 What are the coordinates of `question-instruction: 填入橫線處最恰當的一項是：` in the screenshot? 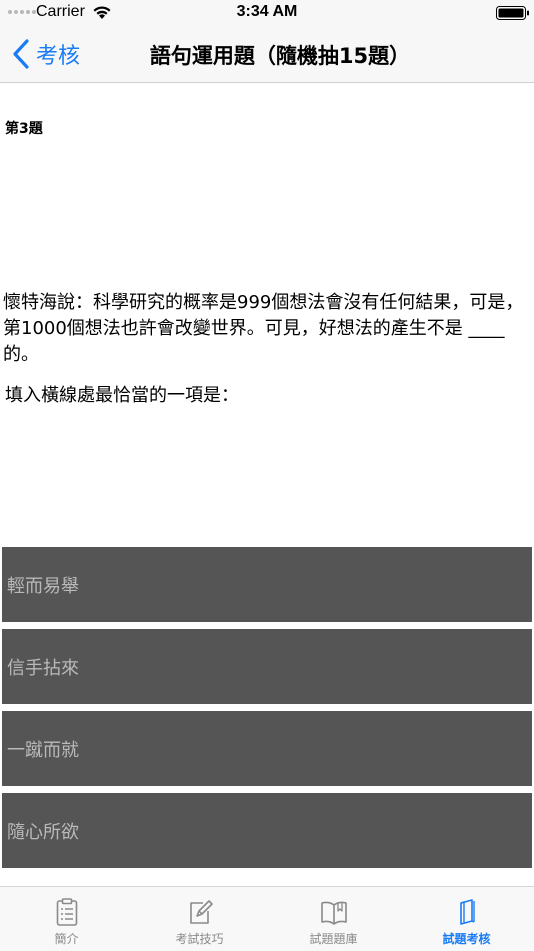 It's located at (122, 395).